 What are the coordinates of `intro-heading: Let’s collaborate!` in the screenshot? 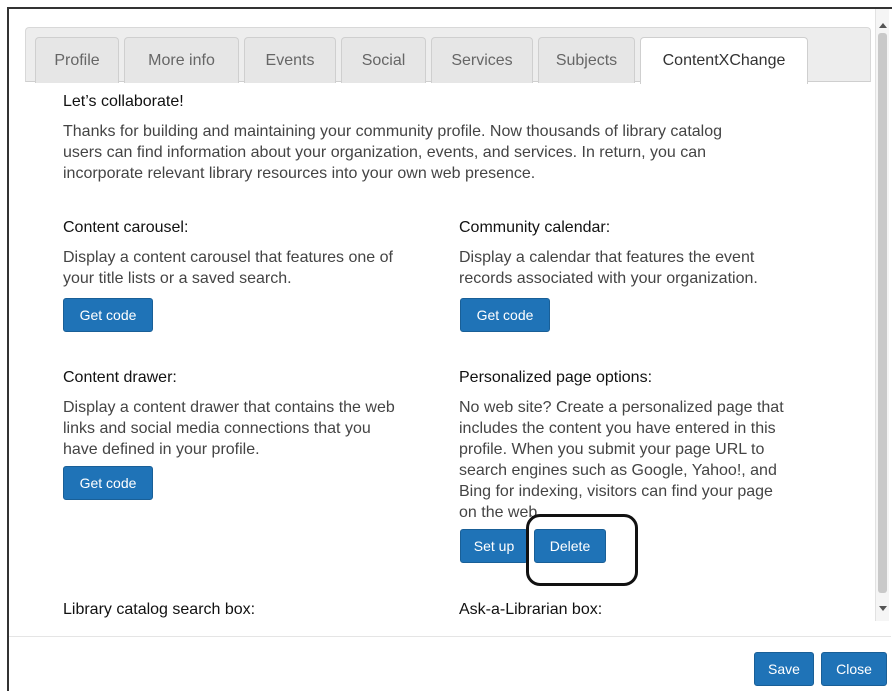 It's located at (123, 101).